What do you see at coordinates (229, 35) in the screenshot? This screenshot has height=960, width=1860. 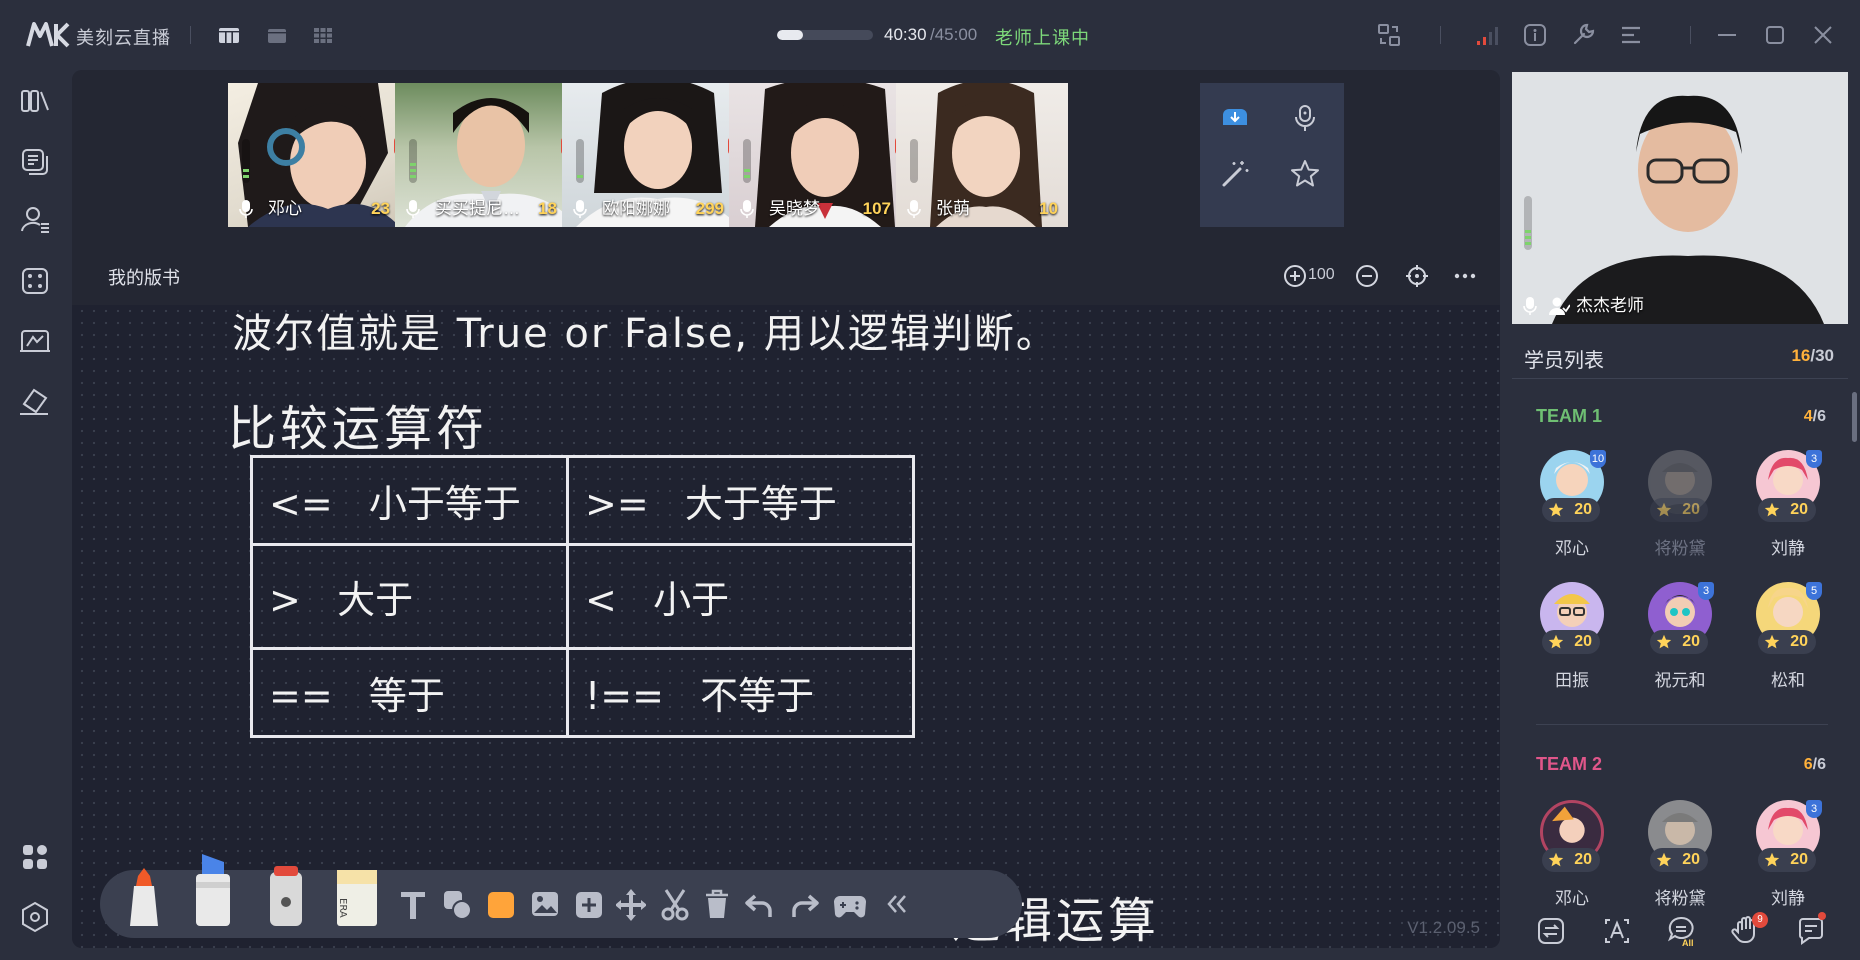 I see `layout-columns-icon` at bounding box center [229, 35].